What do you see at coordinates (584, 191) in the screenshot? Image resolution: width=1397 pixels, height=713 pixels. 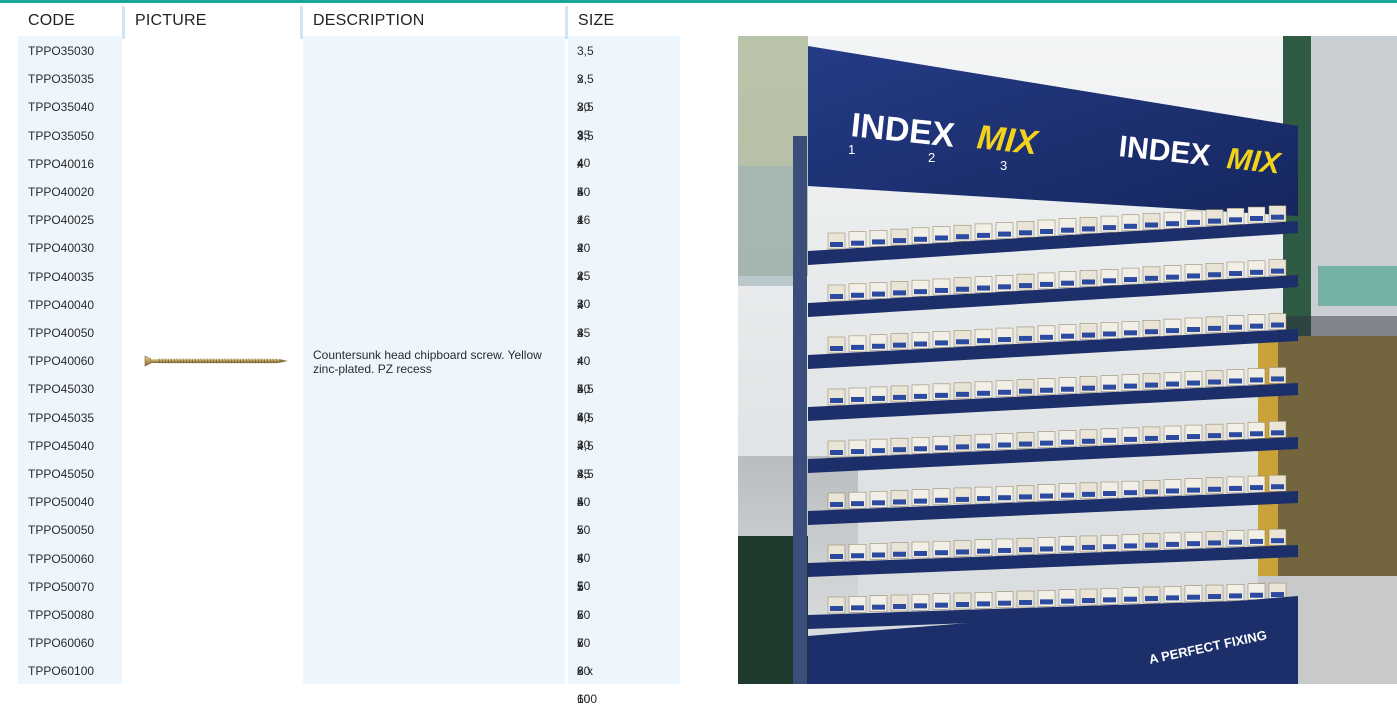 I see `cell-size: 4 x 16` at bounding box center [584, 191].